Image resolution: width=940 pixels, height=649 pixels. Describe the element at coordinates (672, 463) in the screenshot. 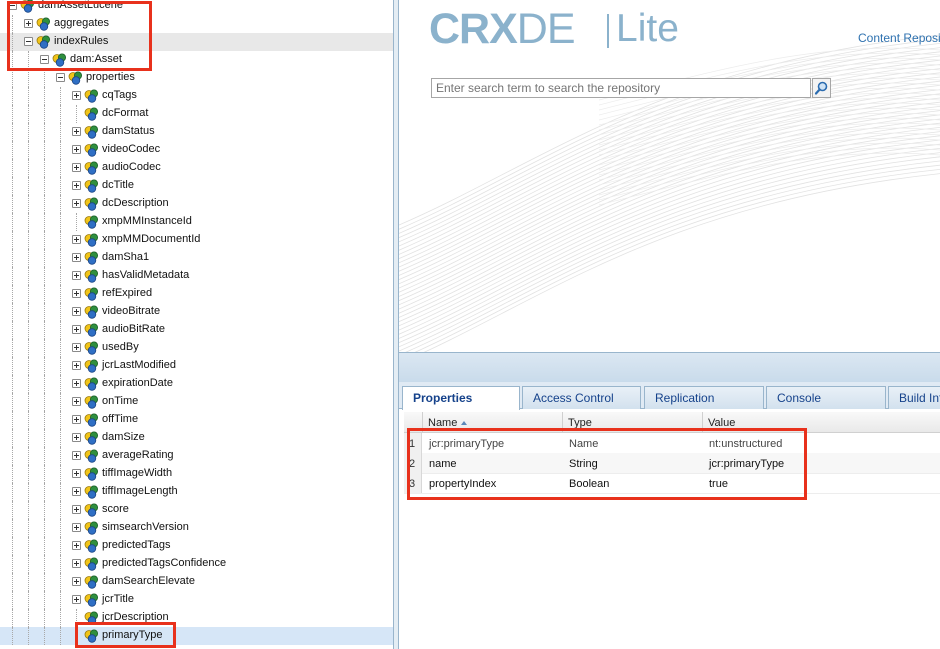

I see `table-row: 2 name String jcr:primaryType` at that location.